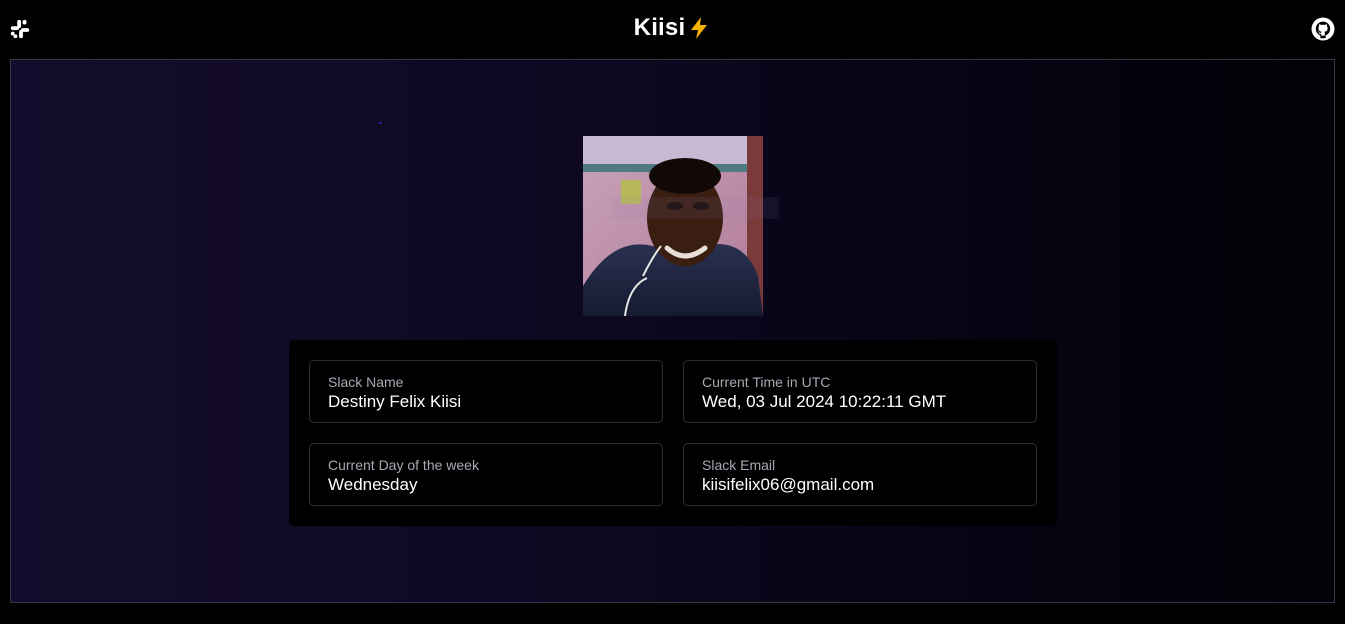 This screenshot has width=1345, height=624. I want to click on slack-name-value: Destiny Felix Kiisi, so click(395, 401).